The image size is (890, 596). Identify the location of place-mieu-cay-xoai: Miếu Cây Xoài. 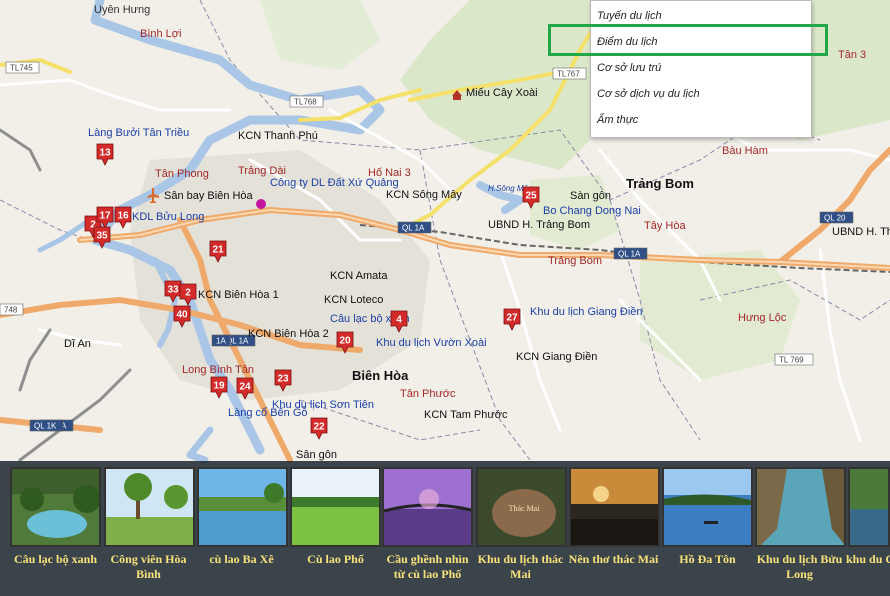
(502, 93).